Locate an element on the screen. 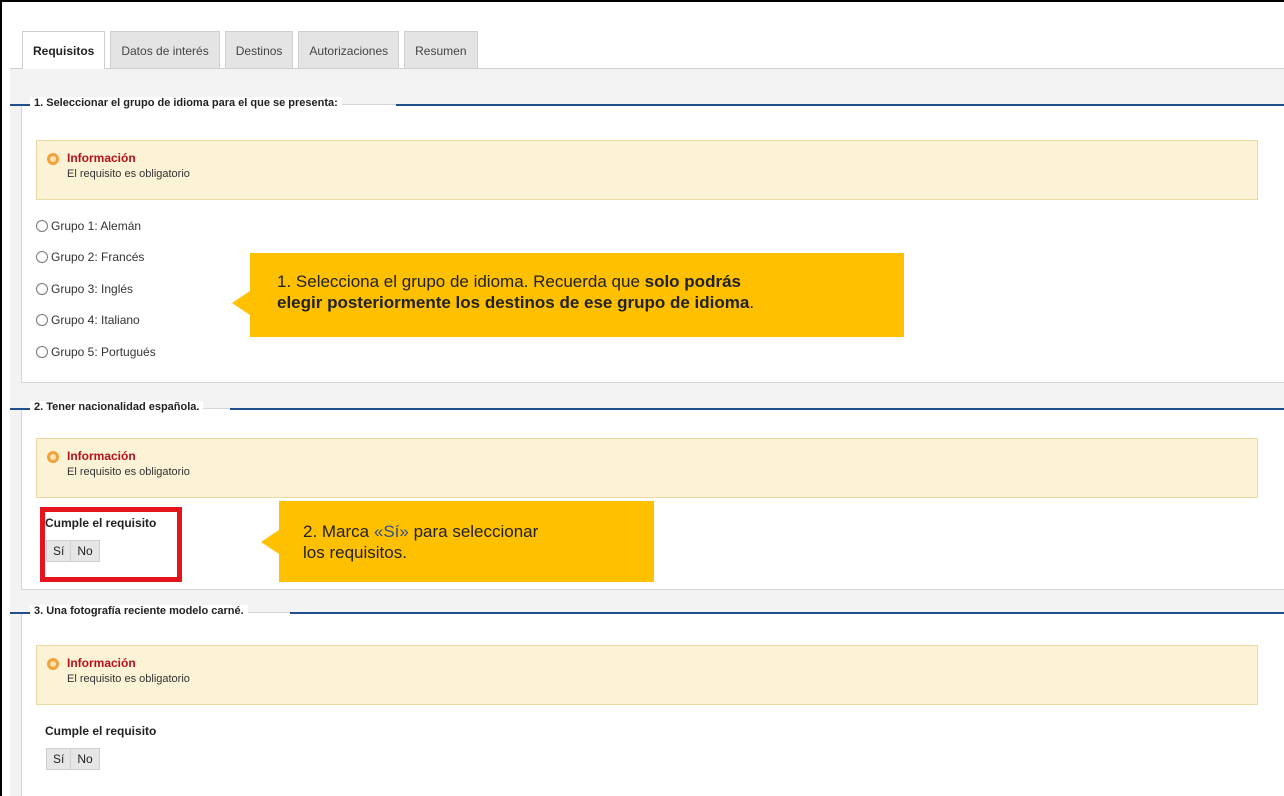  callout-text: 2. Marca is located at coordinates (338, 531).